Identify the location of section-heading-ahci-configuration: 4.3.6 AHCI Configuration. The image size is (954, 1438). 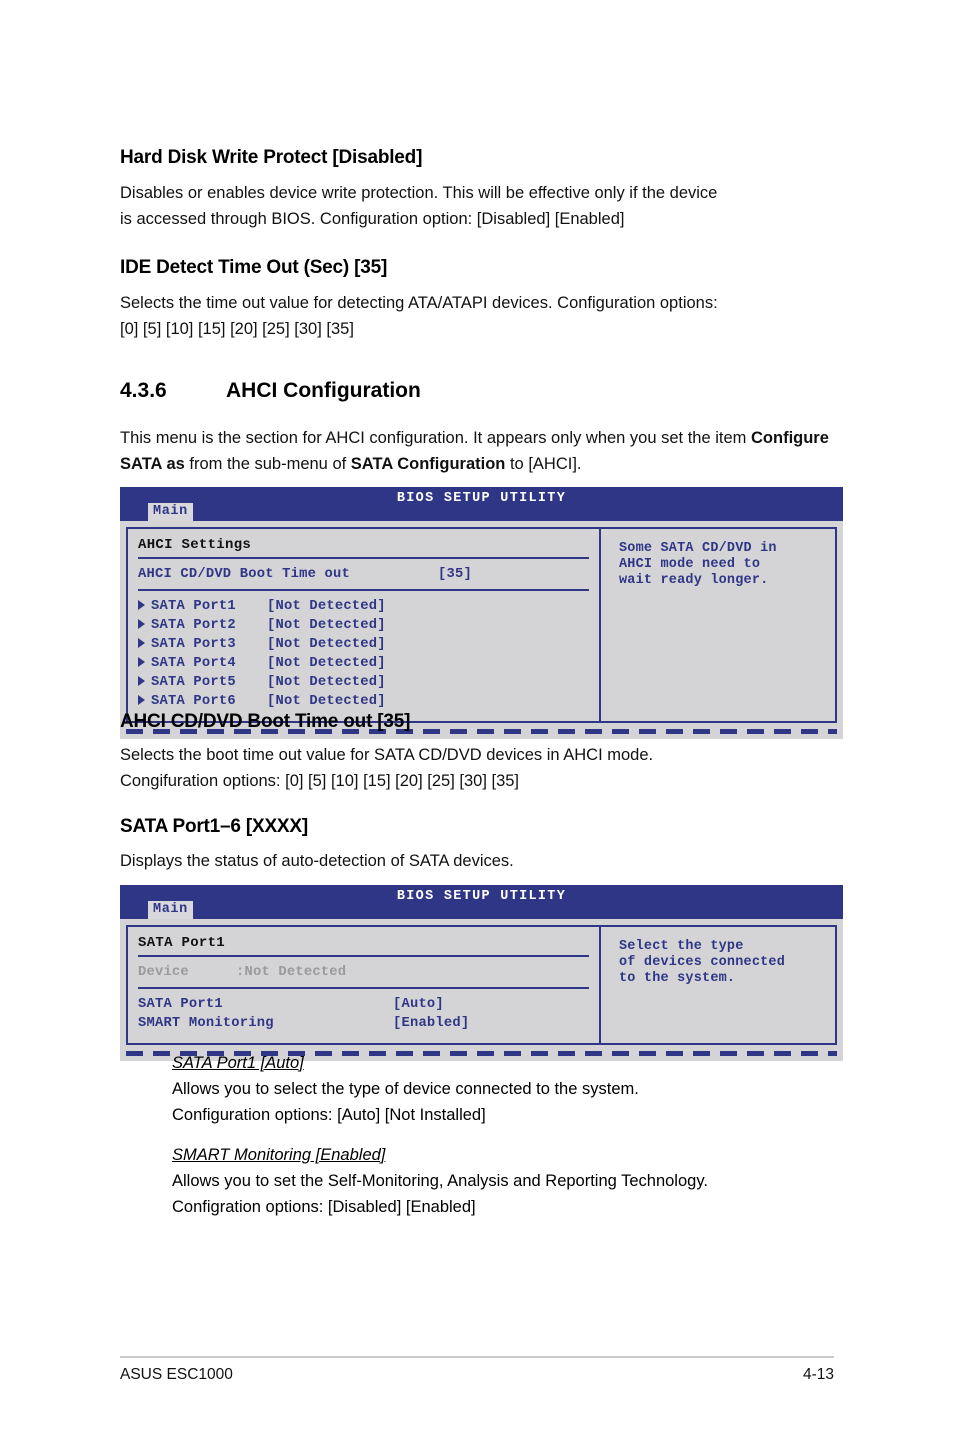
(490, 391).